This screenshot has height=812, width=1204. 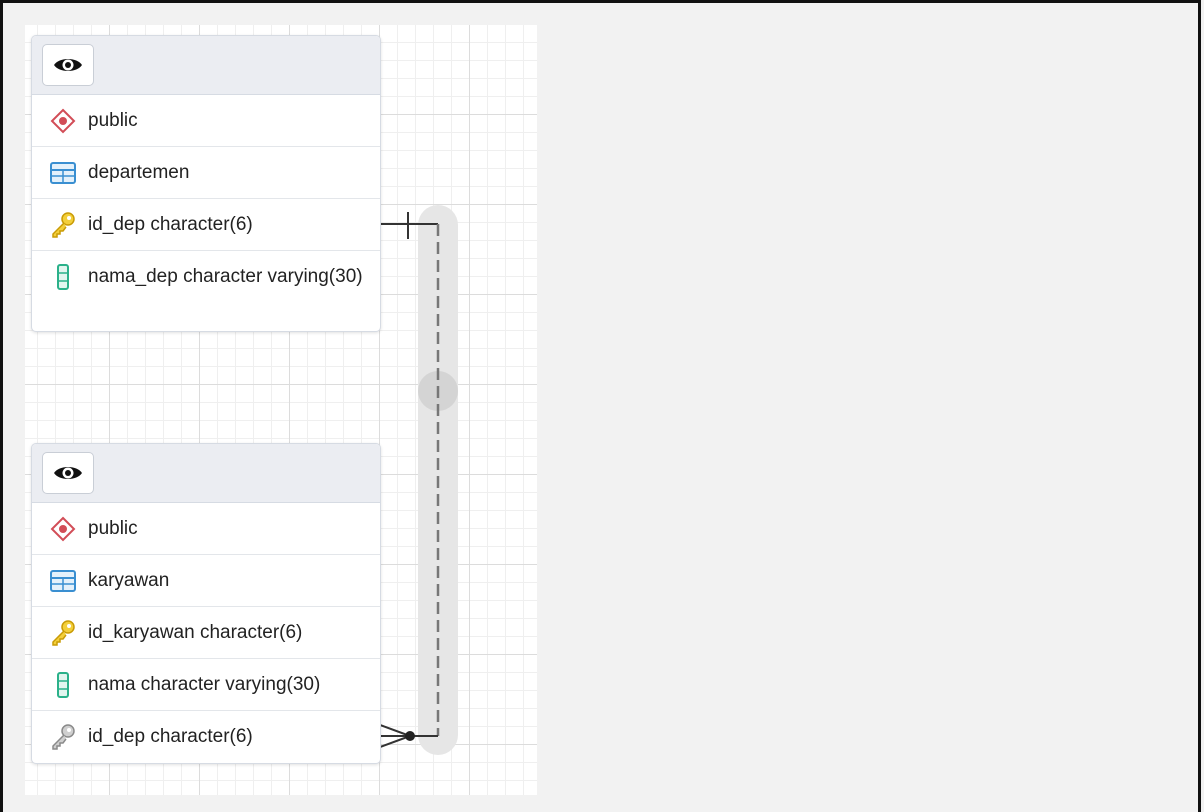 I want to click on column-row: nama_dep character varying(30), so click(x=206, y=291).